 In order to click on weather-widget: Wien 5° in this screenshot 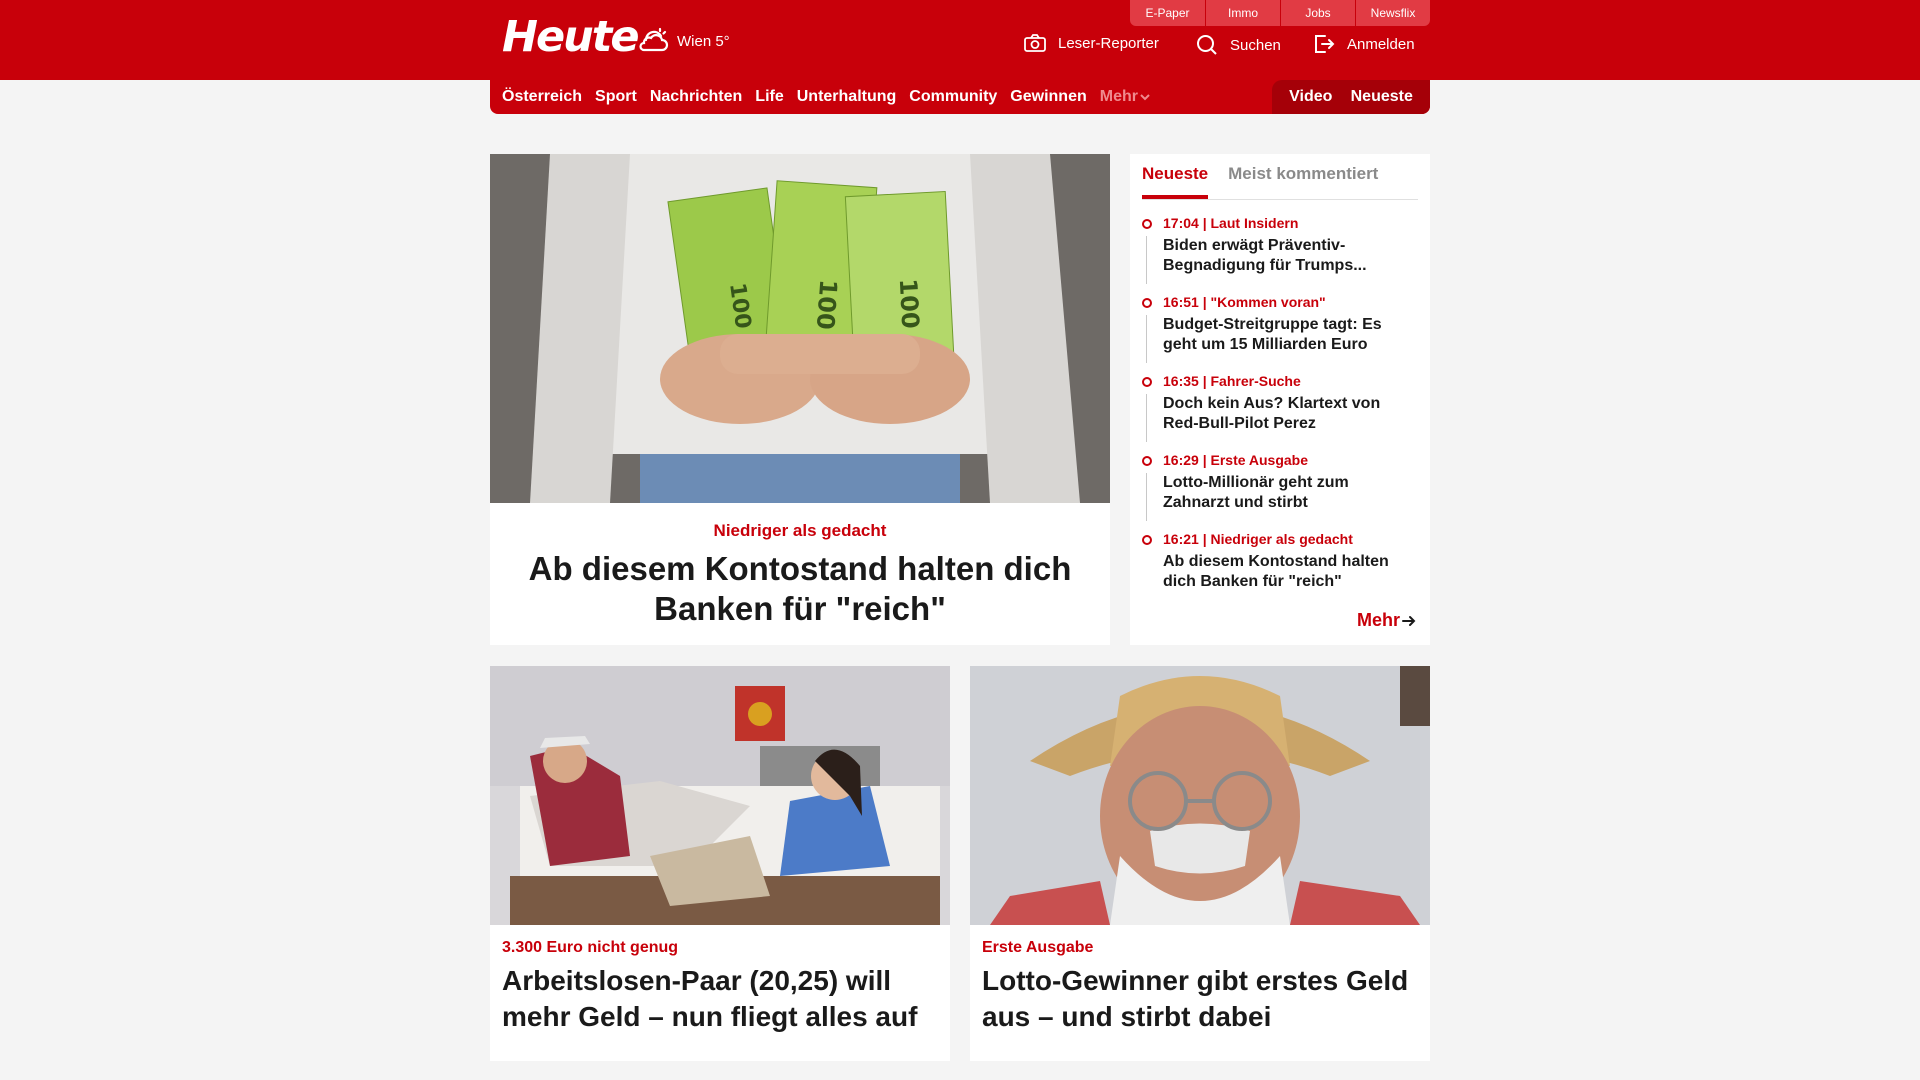, I will do `click(684, 41)`.